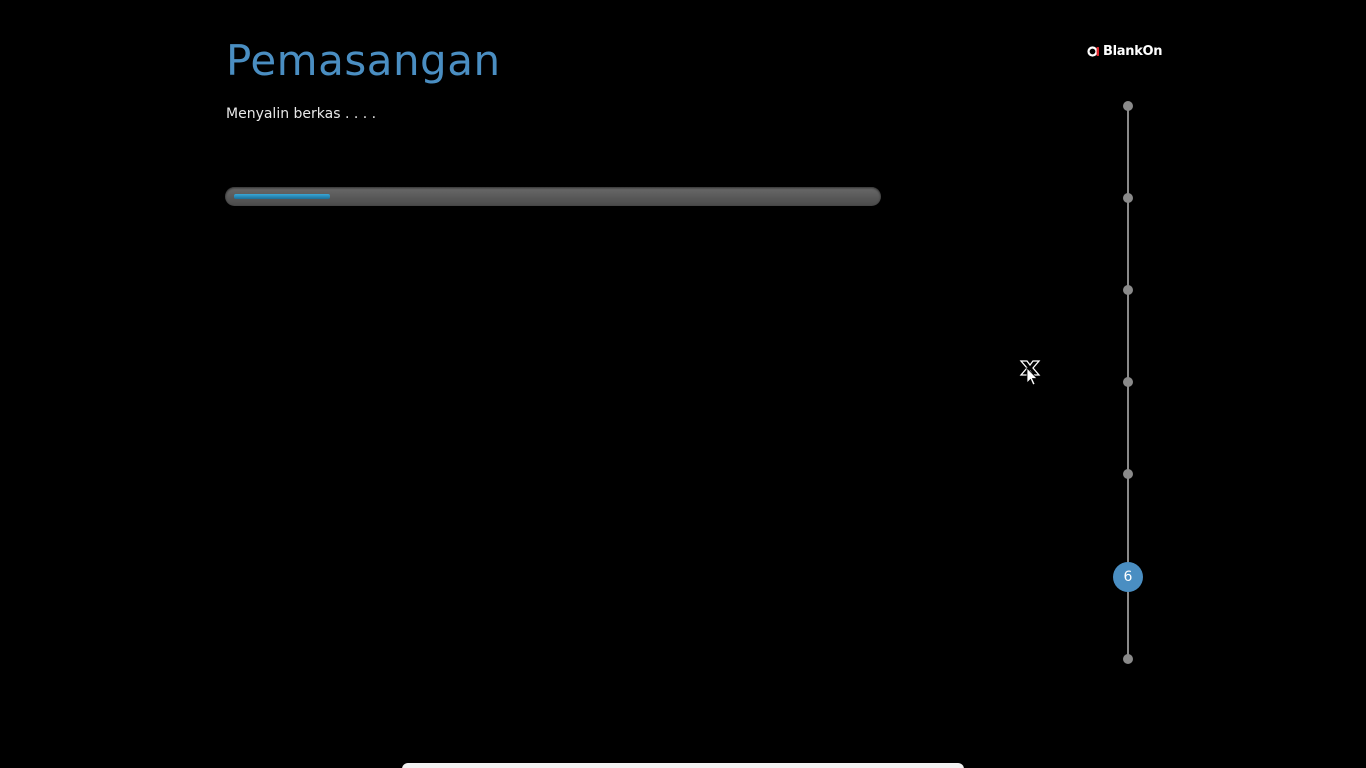  Describe the element at coordinates (1128, 577) in the screenshot. I see `step-current: 6` at that location.